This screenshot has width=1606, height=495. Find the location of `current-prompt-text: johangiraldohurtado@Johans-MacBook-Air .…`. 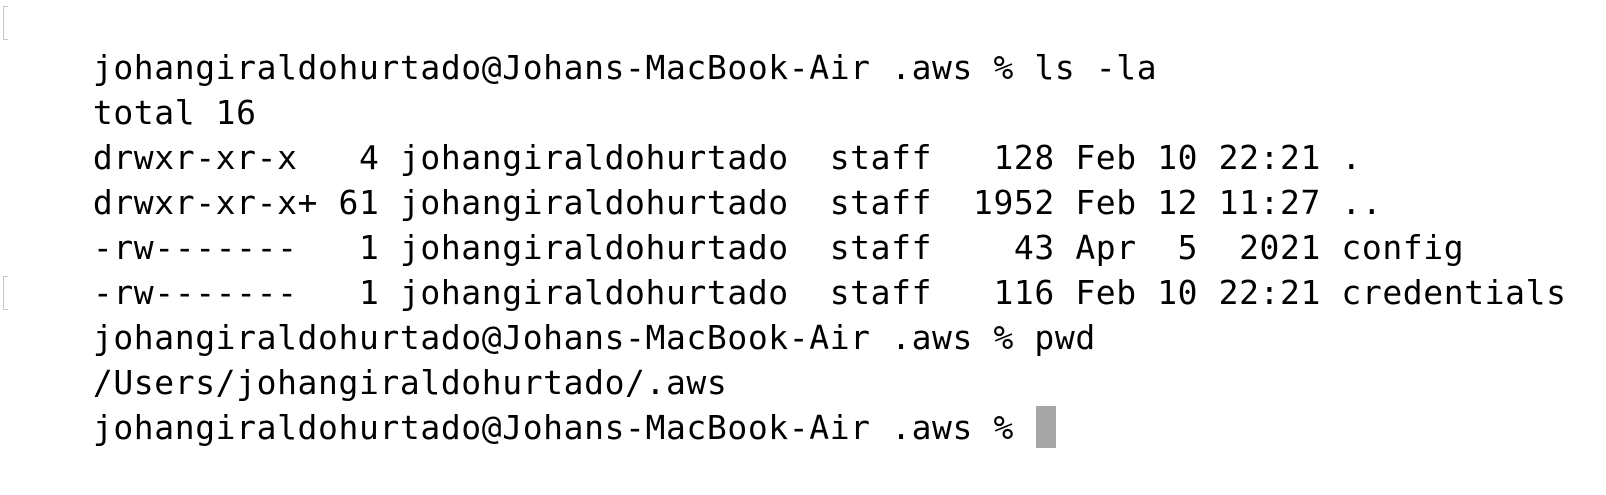

current-prompt-text: johangiraldohurtado@Johans-MacBook-Air .… is located at coordinates (563, 427).